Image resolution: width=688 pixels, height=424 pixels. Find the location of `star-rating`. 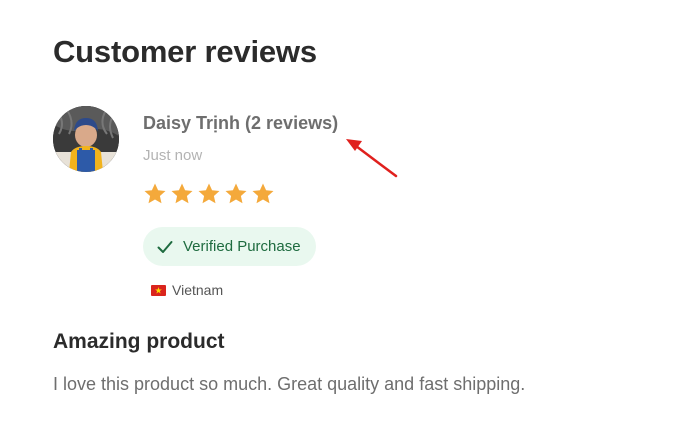

star-rating is located at coordinates (209, 194).